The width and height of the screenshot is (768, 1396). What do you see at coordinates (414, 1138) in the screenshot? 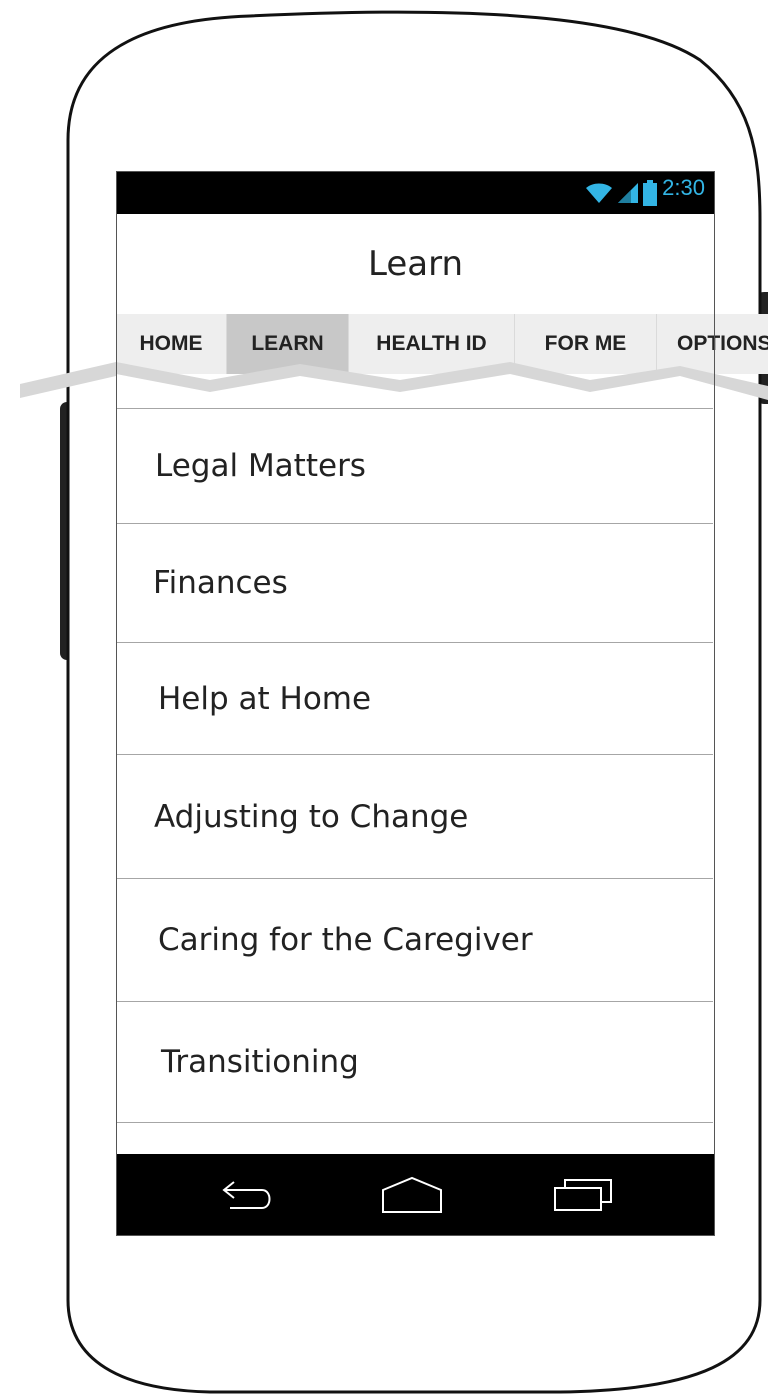
I see `list-divider` at bounding box center [414, 1138].